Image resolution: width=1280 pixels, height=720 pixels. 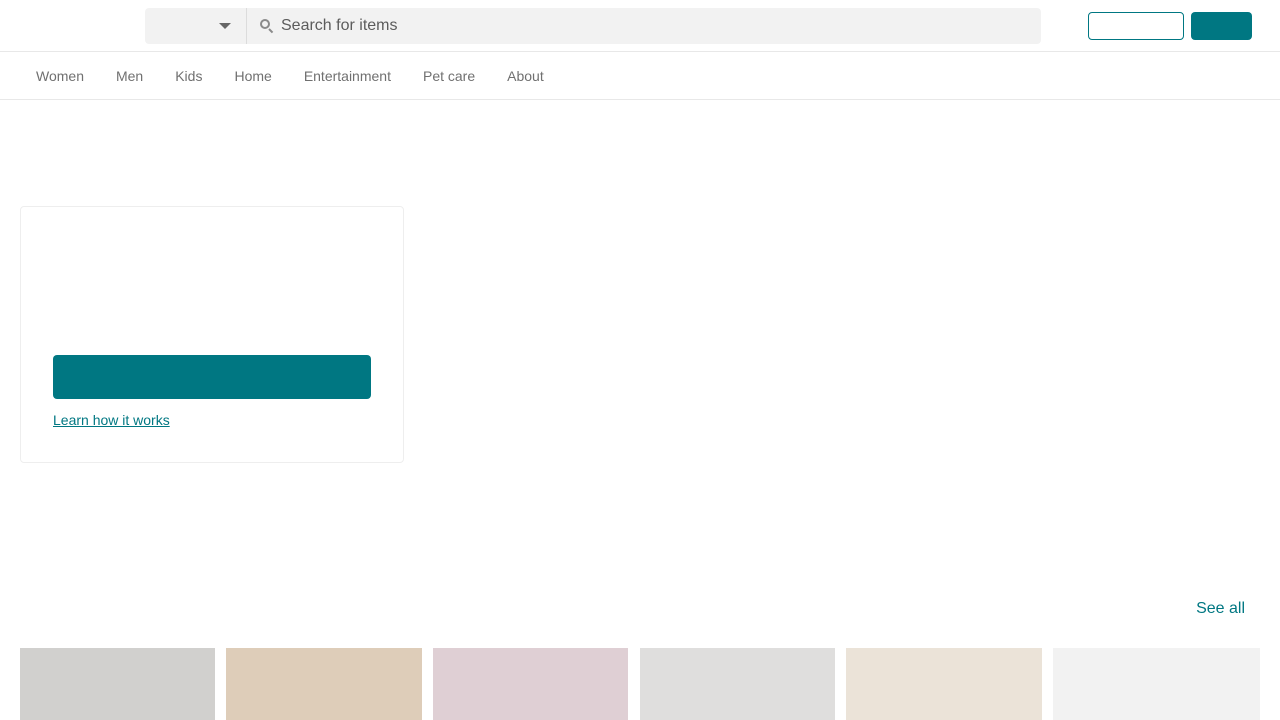 I want to click on nav-item-women: Women, so click(x=60, y=76).